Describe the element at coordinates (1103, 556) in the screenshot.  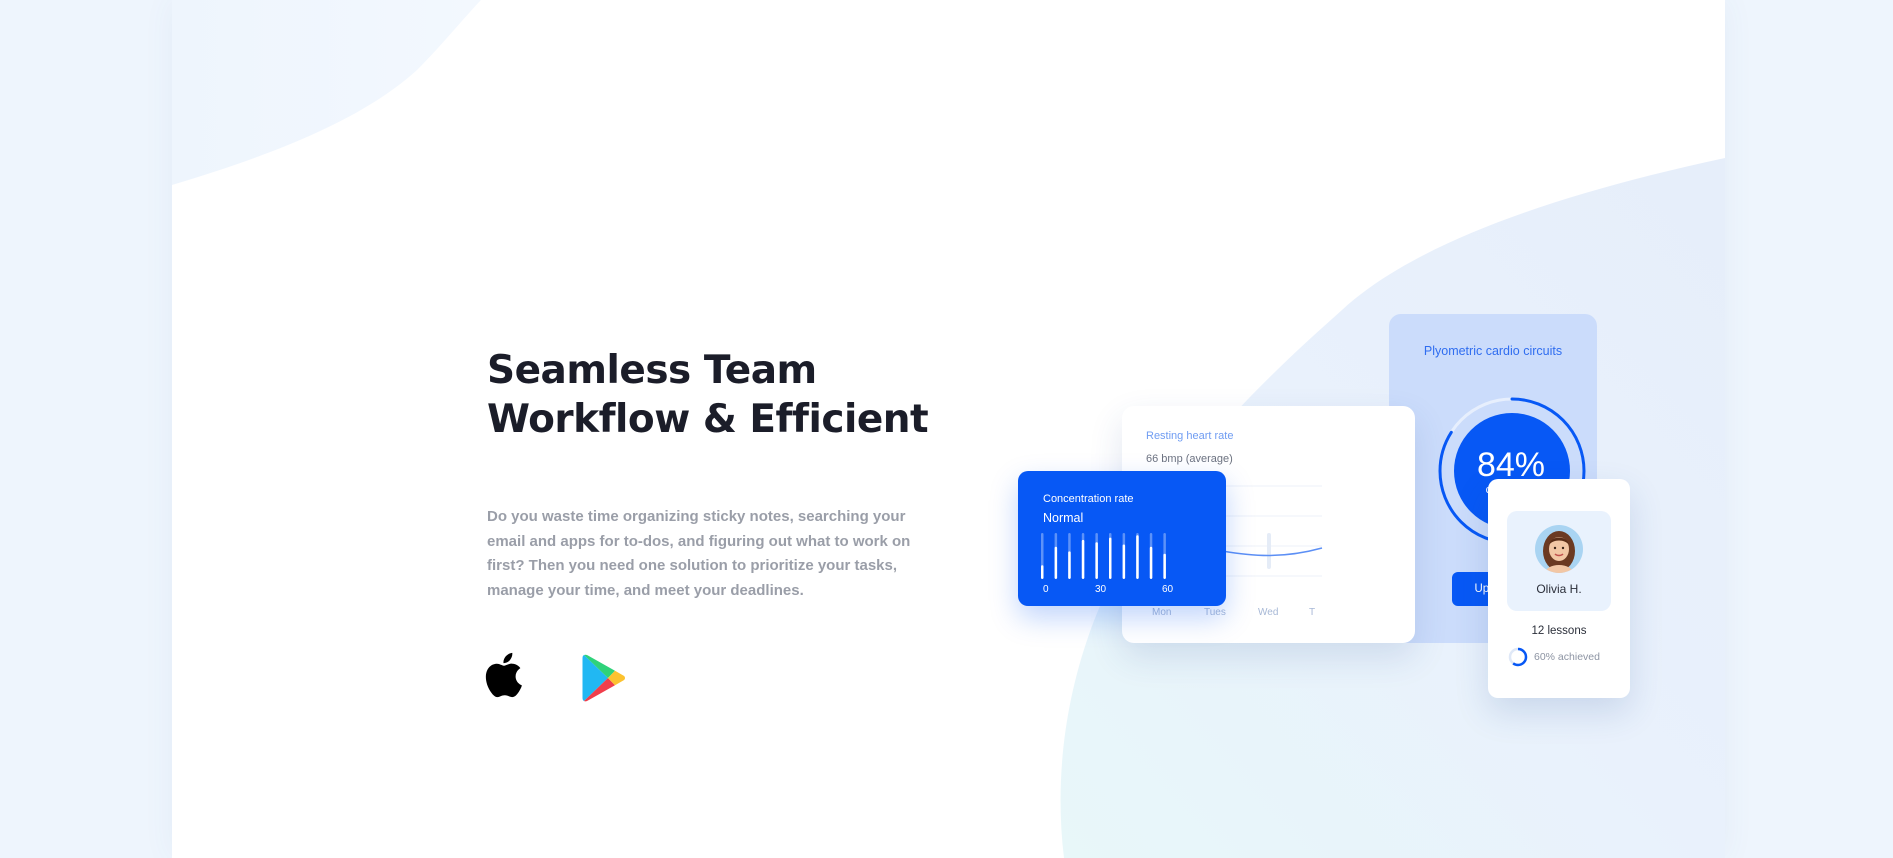
I see `concentration-bars` at that location.